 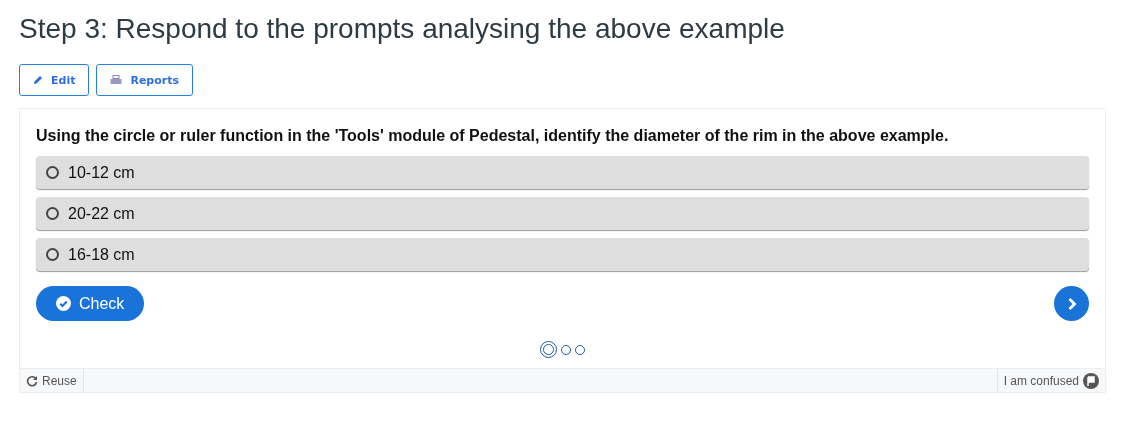 What do you see at coordinates (562, 254) in the screenshot?
I see `answer-option: 16-18 cm` at bounding box center [562, 254].